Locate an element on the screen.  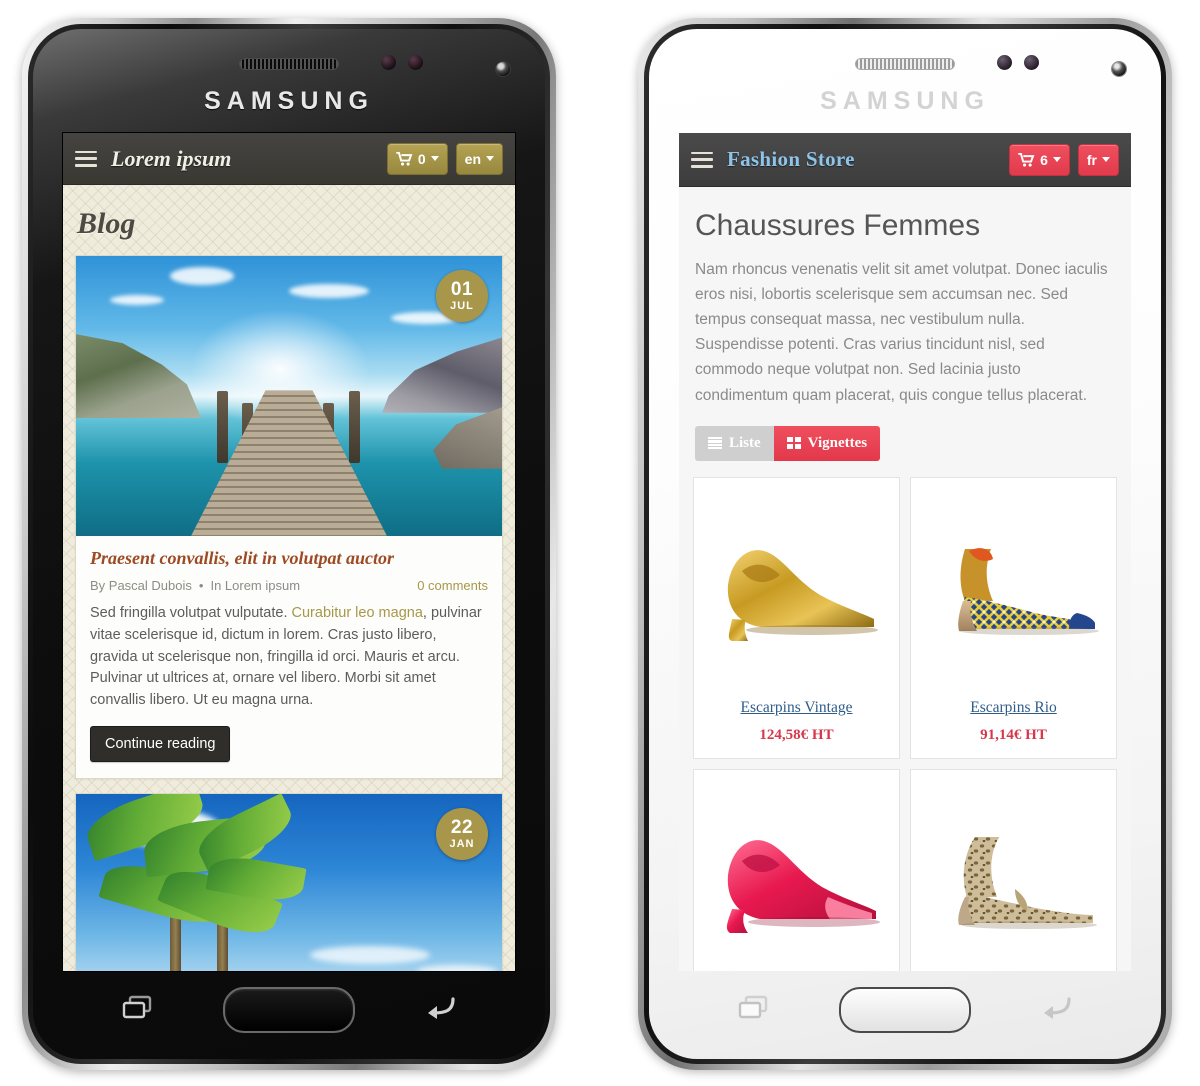
blog-post-card: 22 JAN is located at coordinates (289, 881).